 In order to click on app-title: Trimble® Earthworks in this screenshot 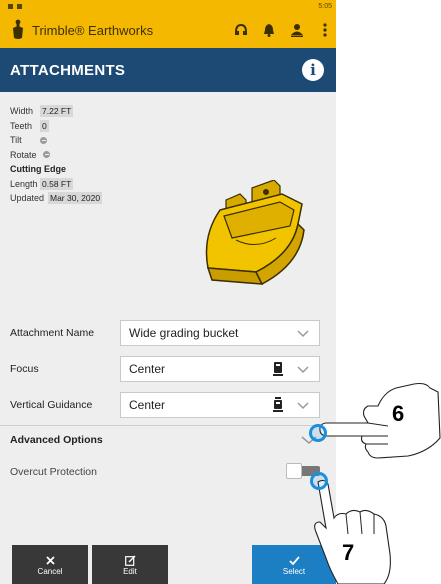, I will do `click(93, 30)`.